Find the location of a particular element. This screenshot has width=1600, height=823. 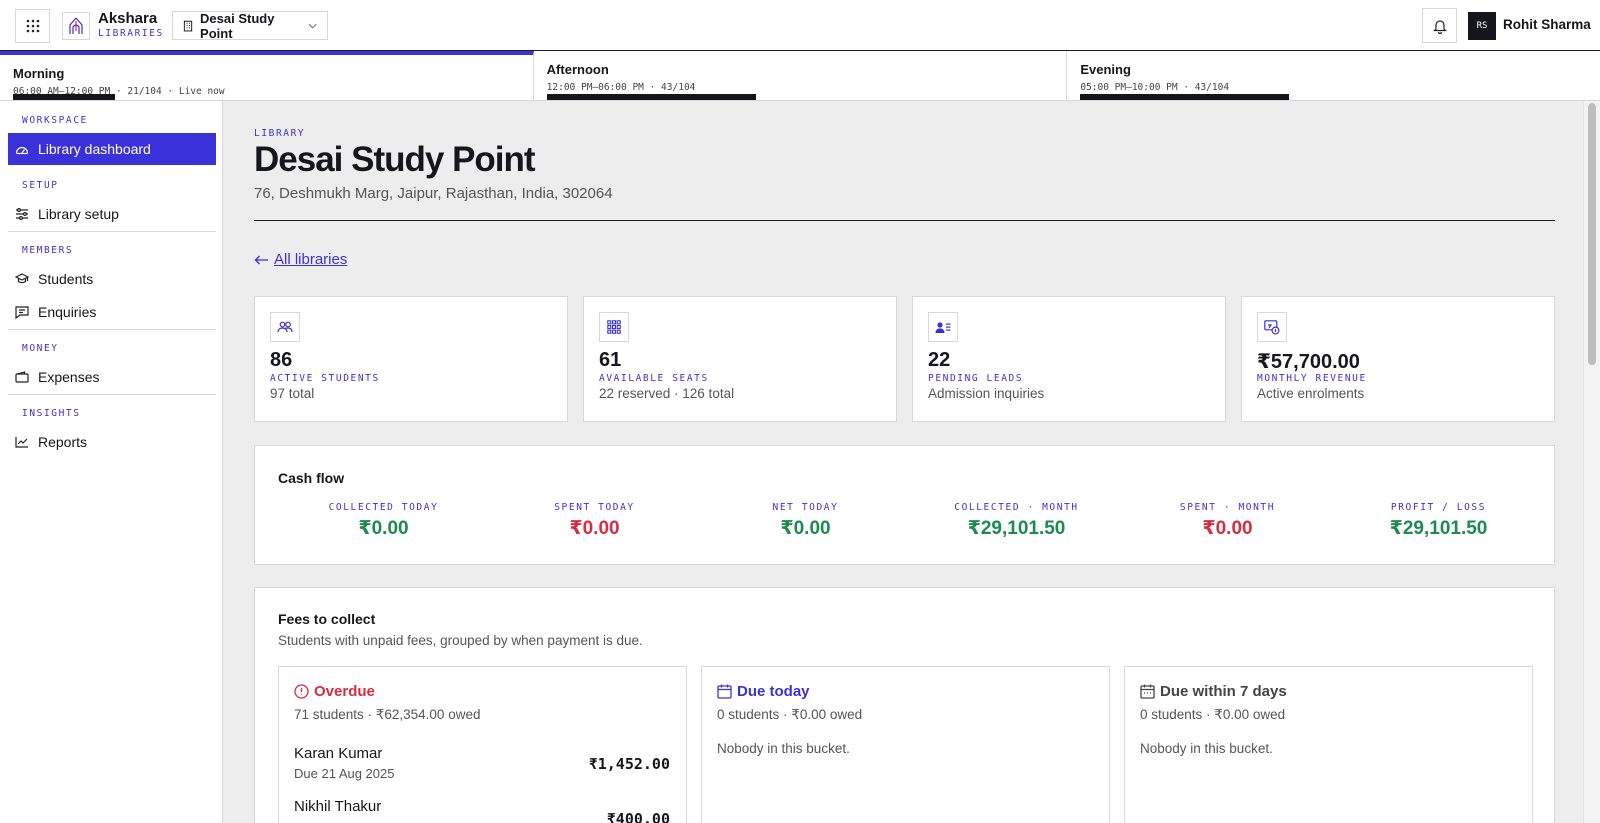

alert-circle-icon is located at coordinates (301, 691).